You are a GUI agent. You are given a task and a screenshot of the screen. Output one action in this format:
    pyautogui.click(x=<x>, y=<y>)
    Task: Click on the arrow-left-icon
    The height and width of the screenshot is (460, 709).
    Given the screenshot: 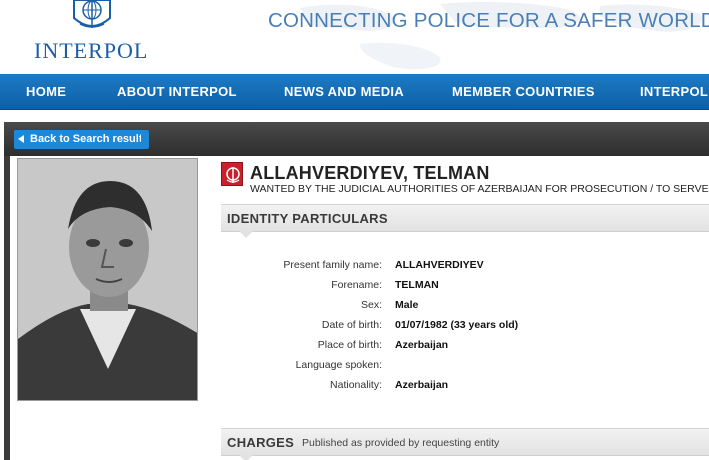 What is the action you would take?
    pyautogui.click(x=21, y=139)
    